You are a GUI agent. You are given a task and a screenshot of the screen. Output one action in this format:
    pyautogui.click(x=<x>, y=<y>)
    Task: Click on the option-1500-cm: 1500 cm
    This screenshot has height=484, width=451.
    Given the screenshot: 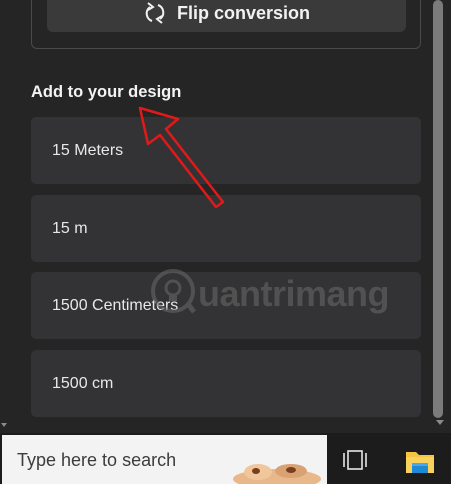 What is the action you would take?
    pyautogui.click(x=226, y=383)
    